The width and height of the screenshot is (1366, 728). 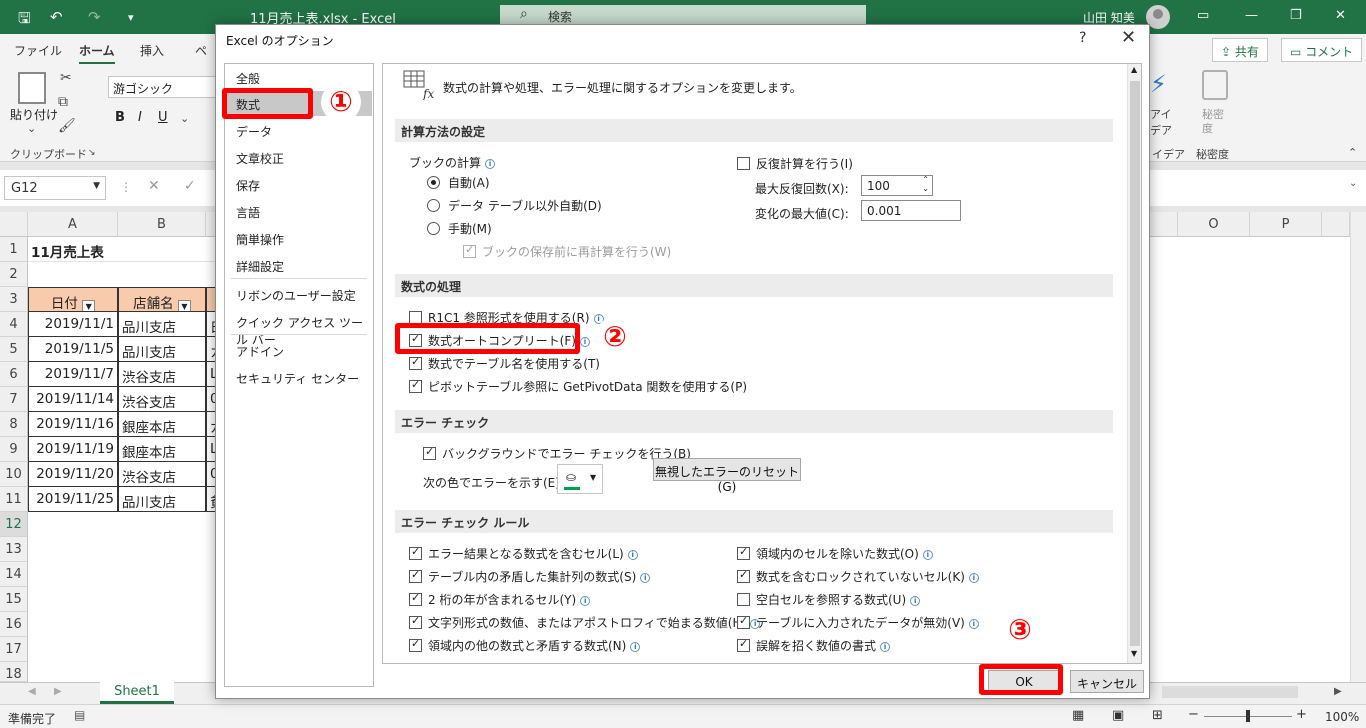 What do you see at coordinates (140, 117) in the screenshot?
I see `italic-icon: I` at bounding box center [140, 117].